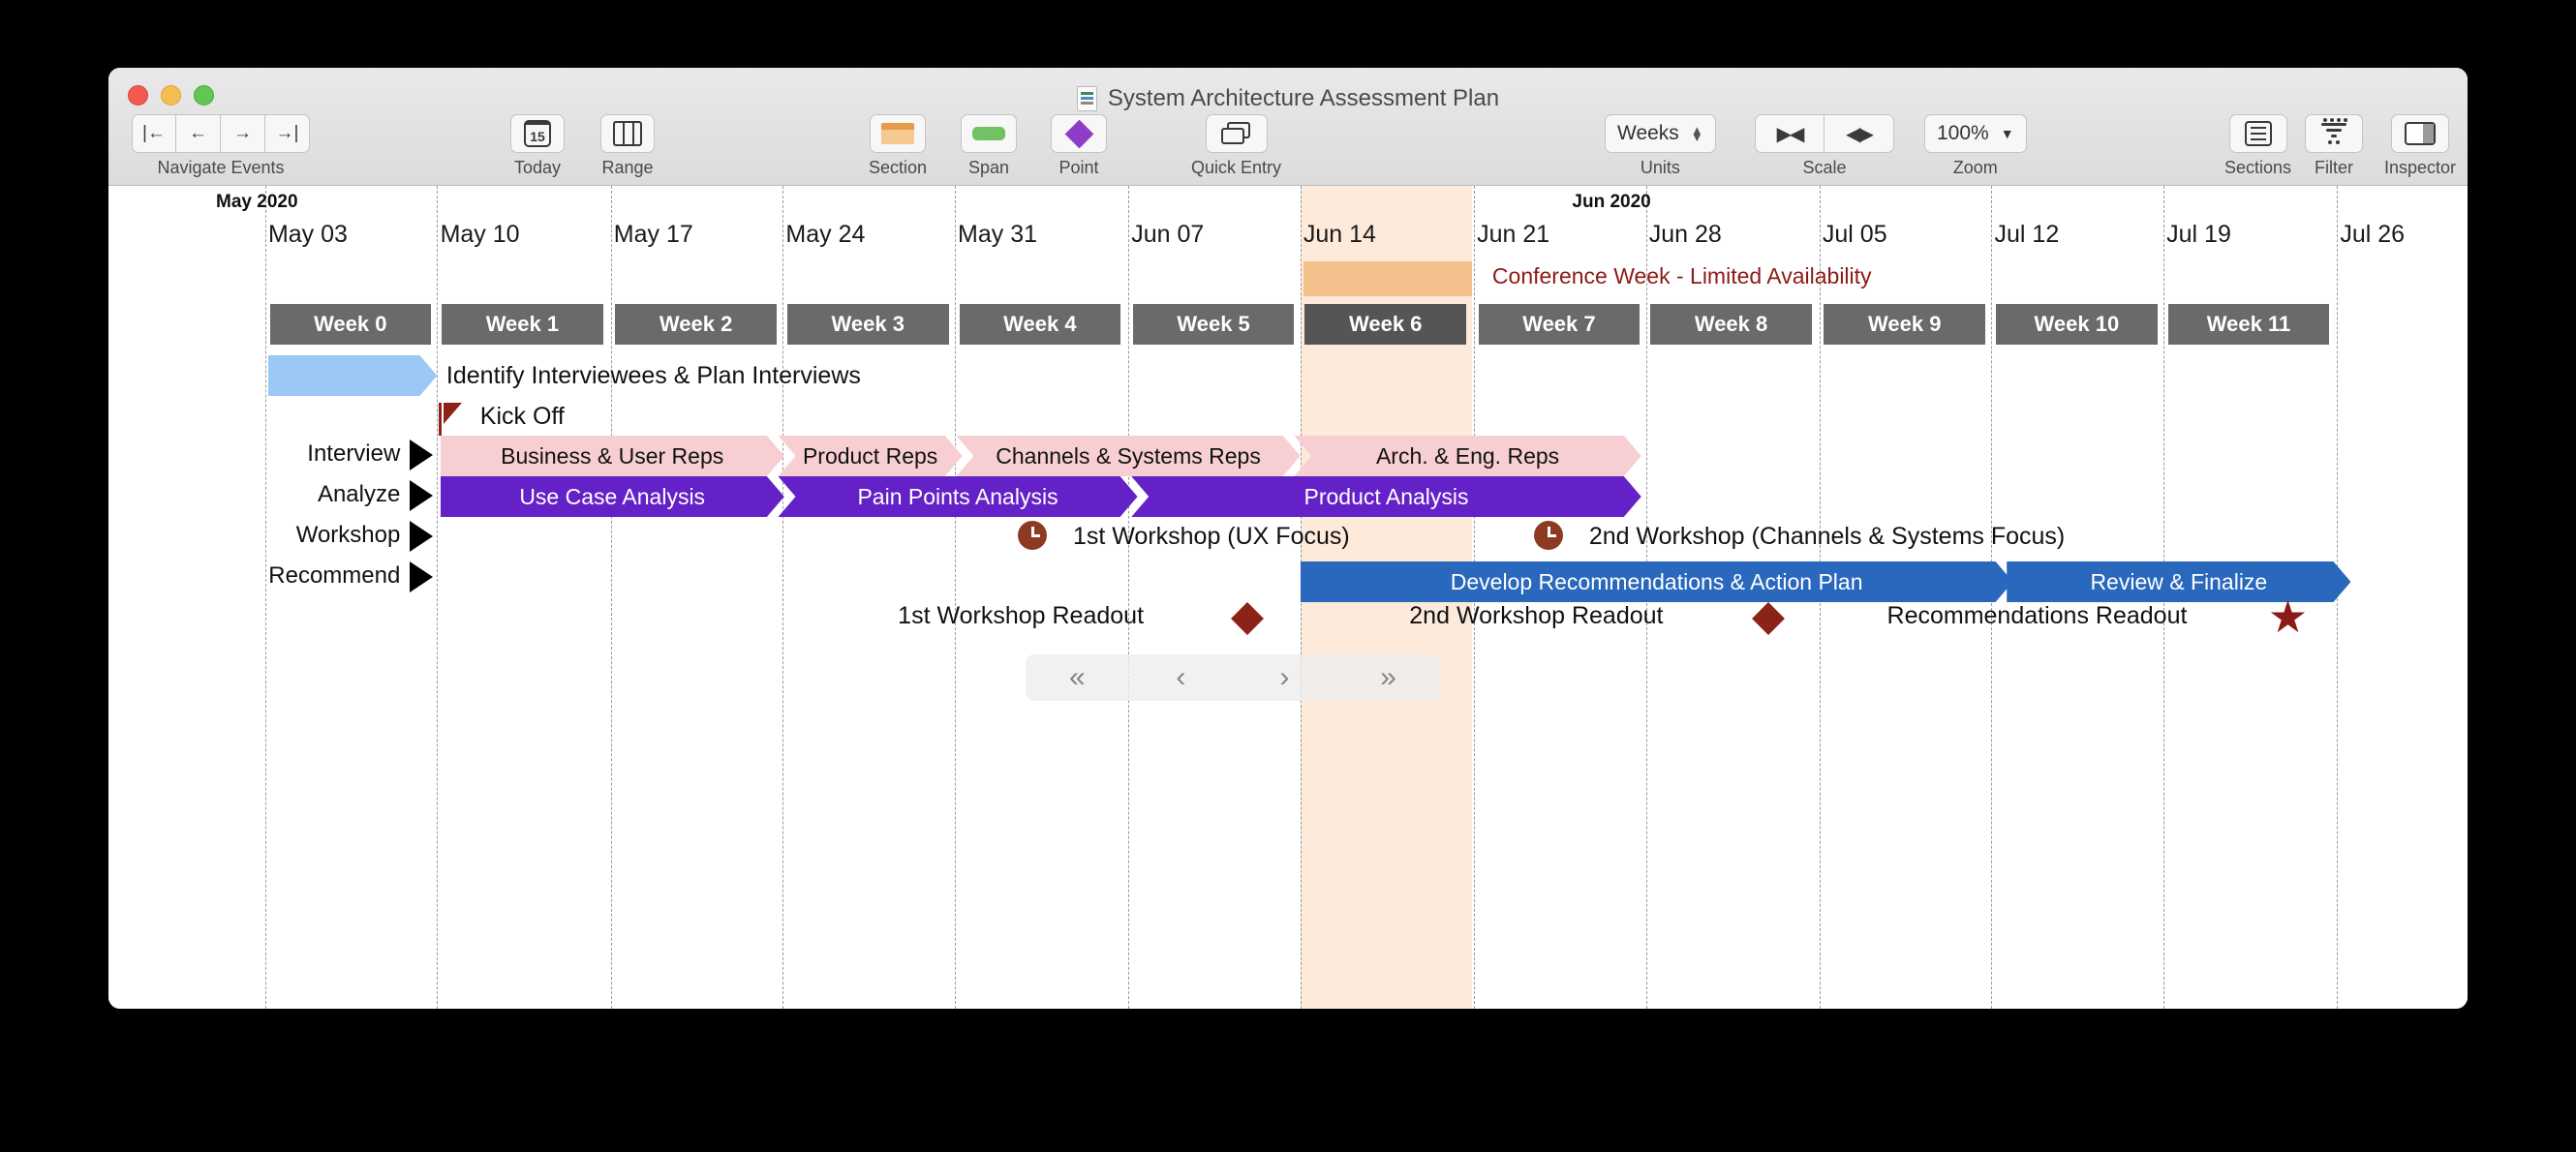 This screenshot has width=2576, height=1152. I want to click on filter-icon, so click(2333, 132).